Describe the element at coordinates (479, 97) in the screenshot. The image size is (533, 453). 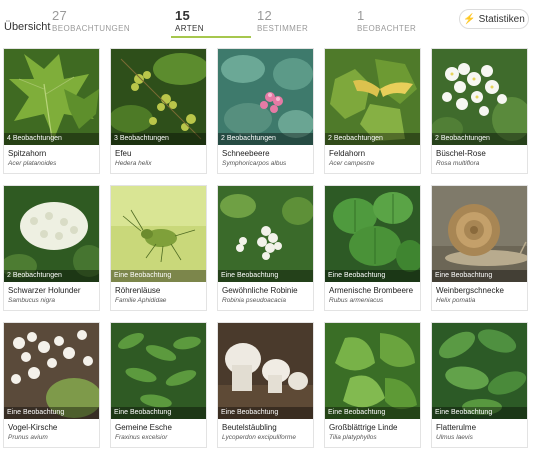
I see `rose-photo: 2 Beobachtungen` at that location.